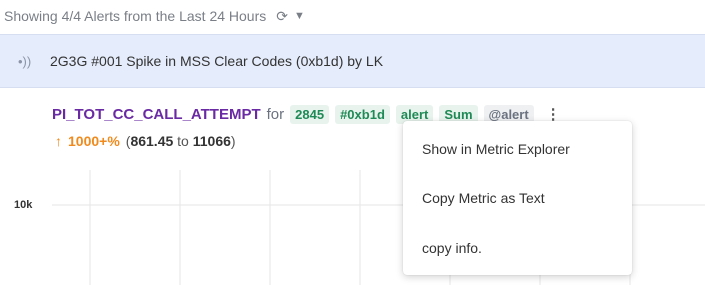 This screenshot has height=285, width=705. I want to click on menu-item-show-in-metric-explorer: Show in Metric Explorer, so click(496, 149).